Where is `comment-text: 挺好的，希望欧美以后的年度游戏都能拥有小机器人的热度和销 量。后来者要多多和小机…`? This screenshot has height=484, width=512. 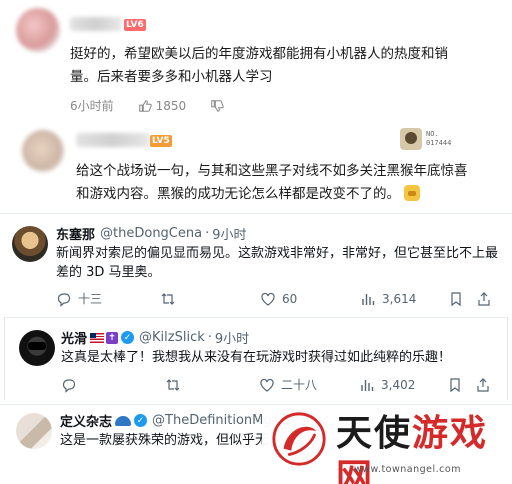 comment-text: 挺好的，希望欧美以后的年度游戏都能拥有小机器人的热度和销 量。后来者要多多和小机… is located at coordinates (290, 66).